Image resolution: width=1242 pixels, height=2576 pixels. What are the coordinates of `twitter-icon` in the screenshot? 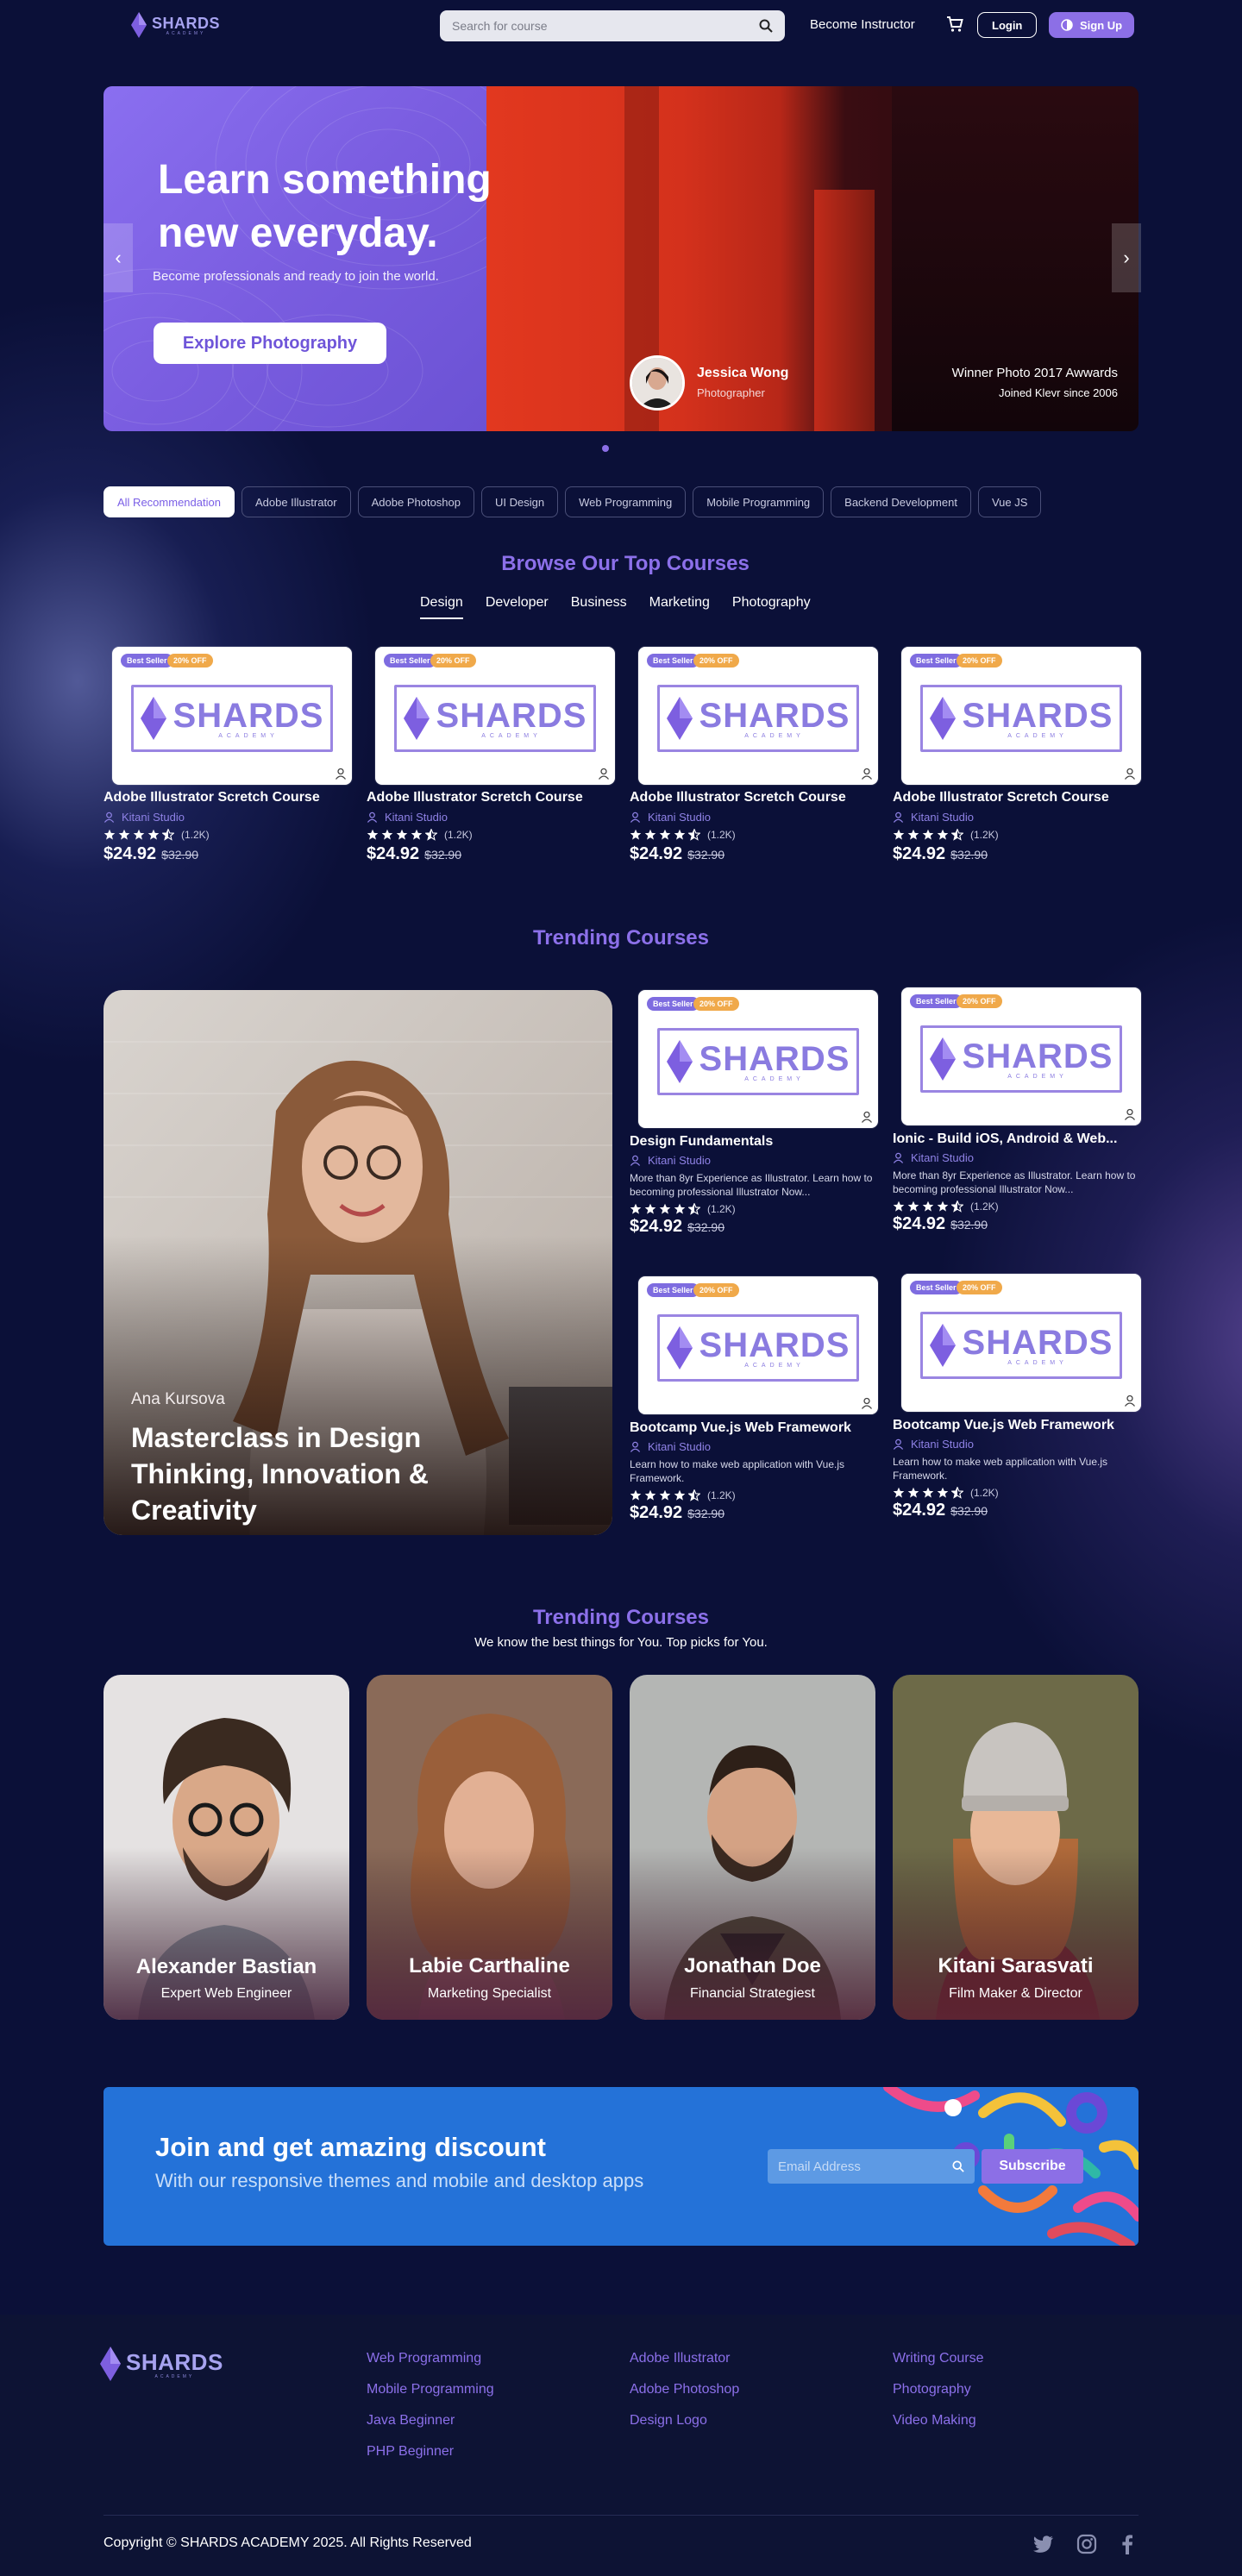 It's located at (1044, 2544).